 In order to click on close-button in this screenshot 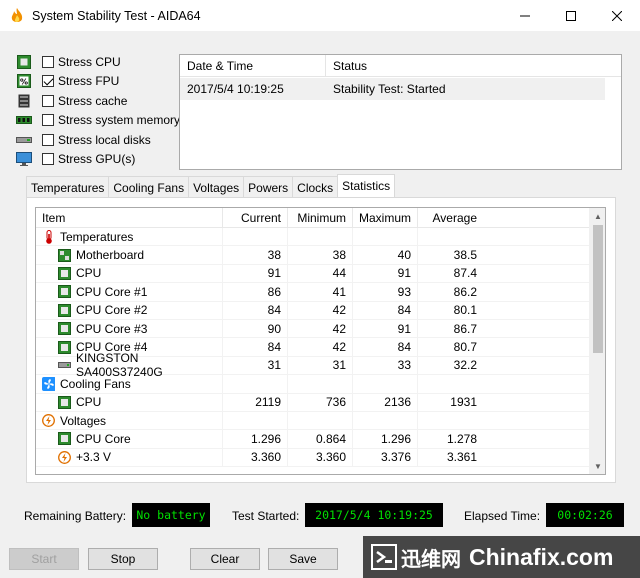, I will do `click(617, 15)`.